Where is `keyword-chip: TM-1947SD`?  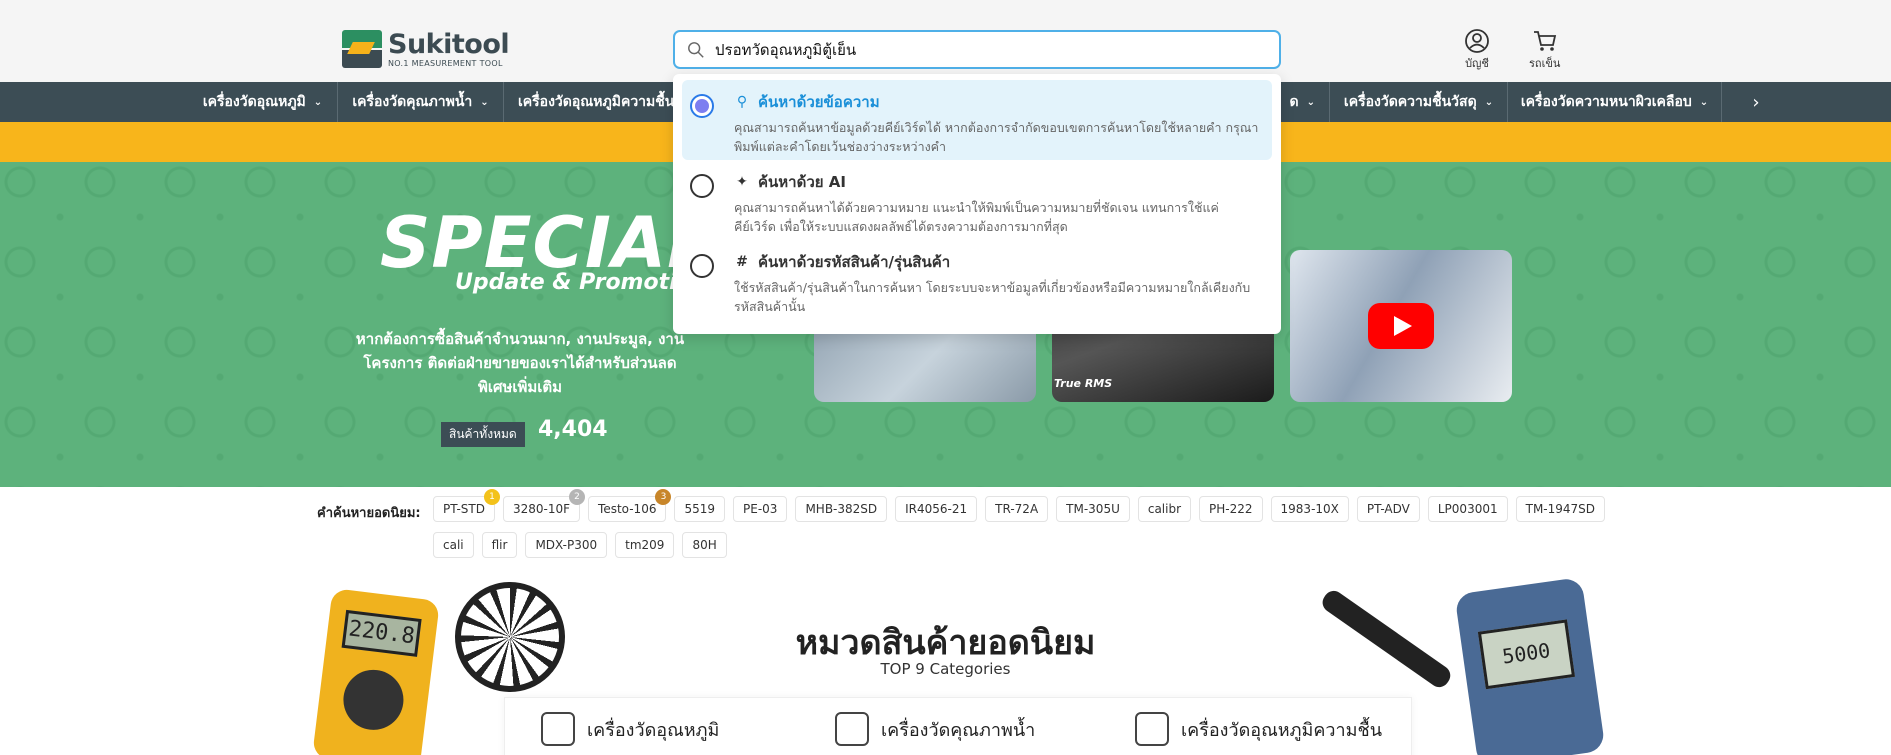 keyword-chip: TM-1947SD is located at coordinates (1560, 509).